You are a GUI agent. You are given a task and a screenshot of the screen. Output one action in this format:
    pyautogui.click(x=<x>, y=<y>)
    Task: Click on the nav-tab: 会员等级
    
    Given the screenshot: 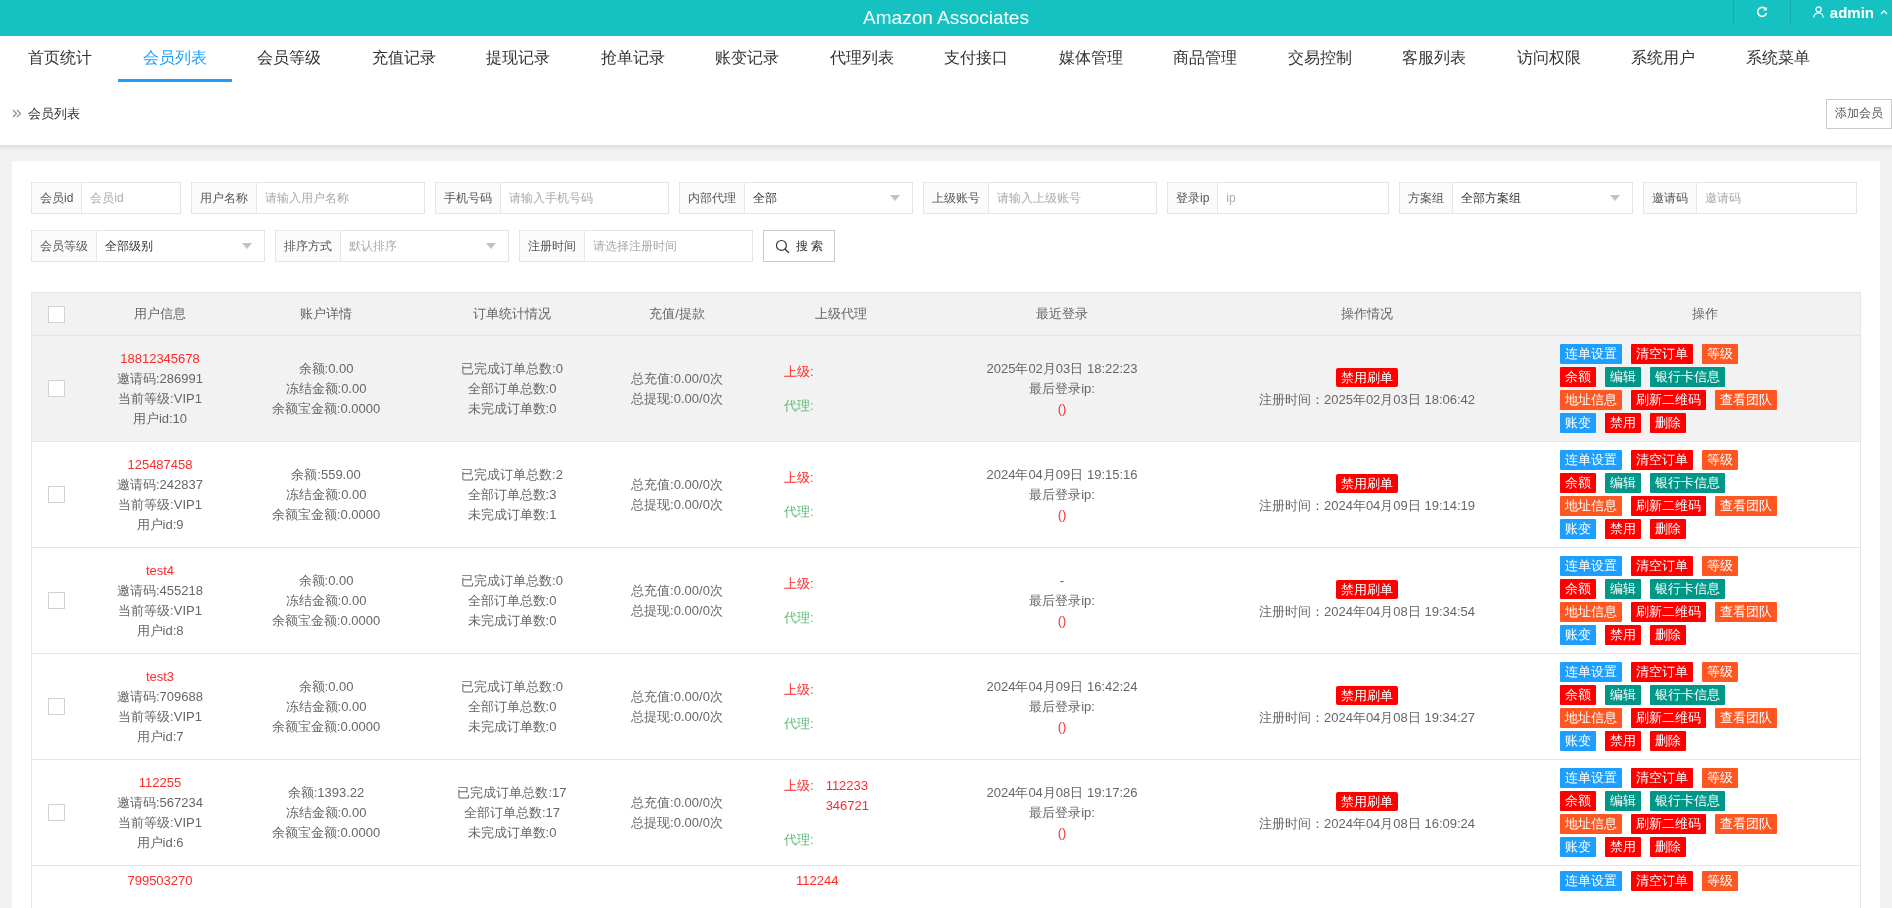 What is the action you would take?
    pyautogui.click(x=289, y=59)
    